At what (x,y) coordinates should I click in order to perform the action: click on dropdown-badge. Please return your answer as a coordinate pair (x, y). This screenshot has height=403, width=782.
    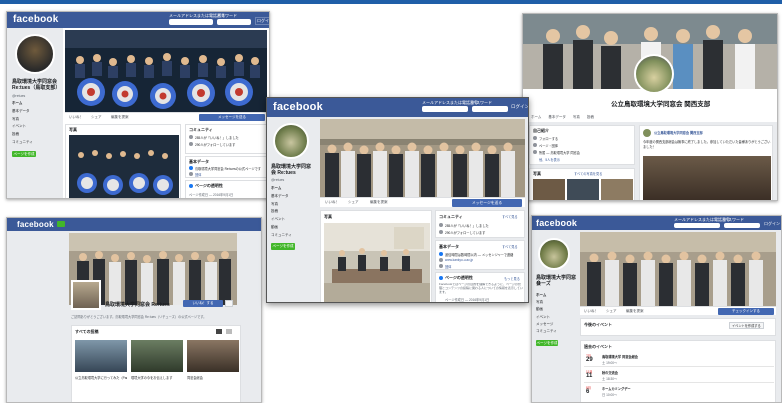
    Looking at the image, I should click on (61, 224).